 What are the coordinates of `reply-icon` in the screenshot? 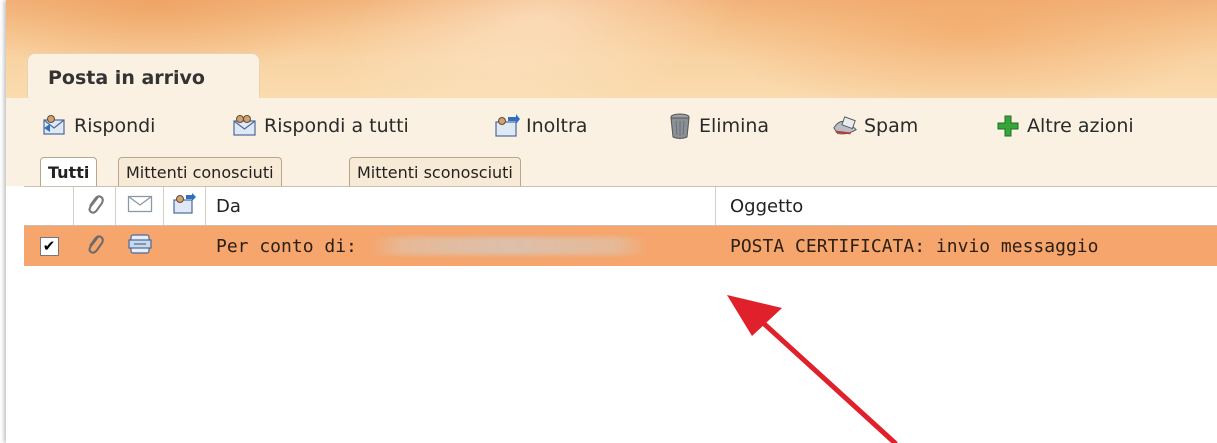 It's located at (55, 126).